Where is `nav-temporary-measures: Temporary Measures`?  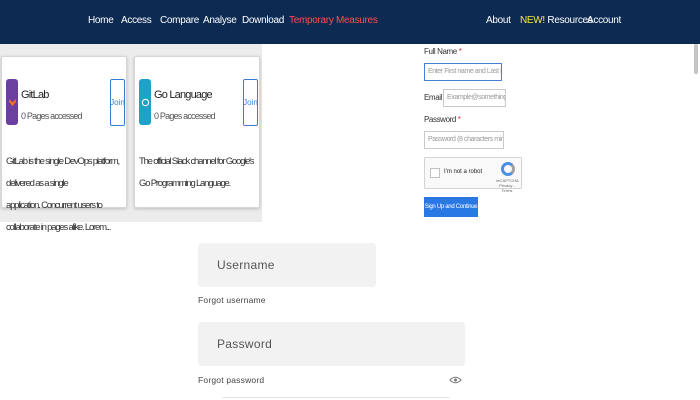
nav-temporary-measures: Temporary Measures is located at coordinates (333, 20).